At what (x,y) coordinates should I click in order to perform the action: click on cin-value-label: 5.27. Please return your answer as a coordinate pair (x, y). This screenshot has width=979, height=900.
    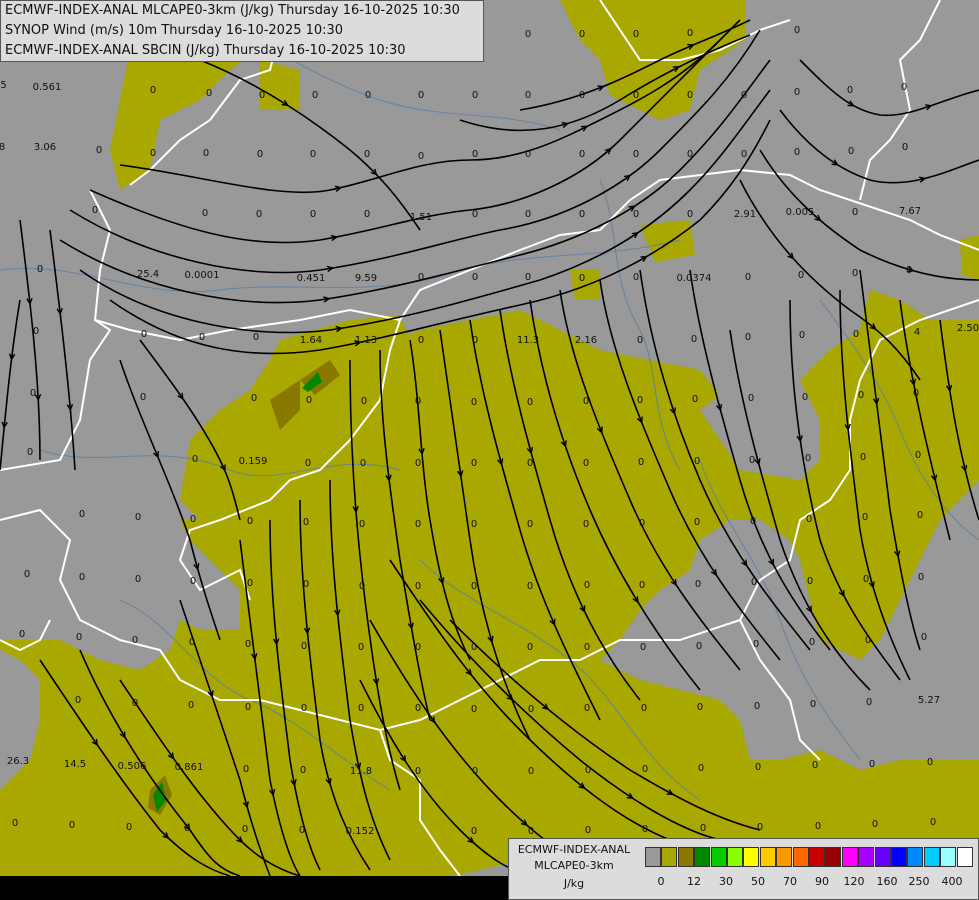
    Looking at the image, I should click on (929, 700).